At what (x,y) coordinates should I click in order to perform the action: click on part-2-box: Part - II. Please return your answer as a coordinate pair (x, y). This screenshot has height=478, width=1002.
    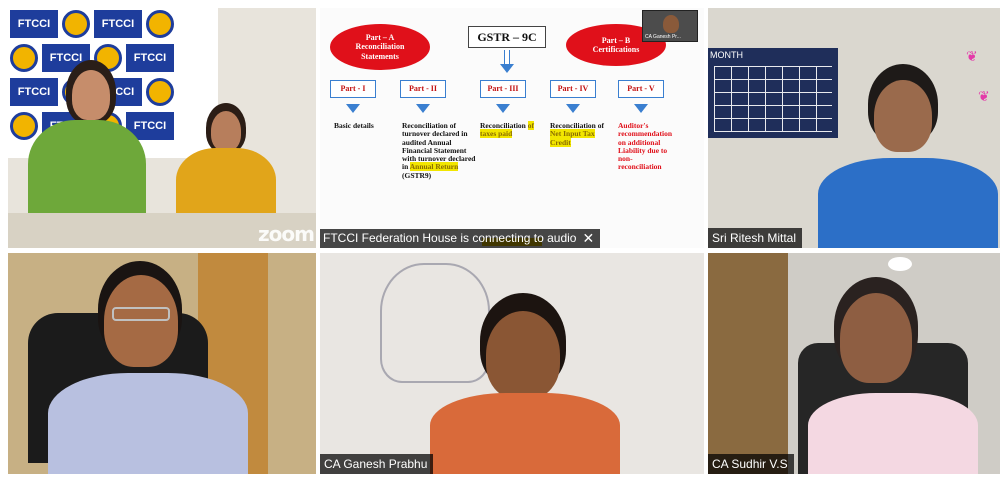
    Looking at the image, I should click on (423, 89).